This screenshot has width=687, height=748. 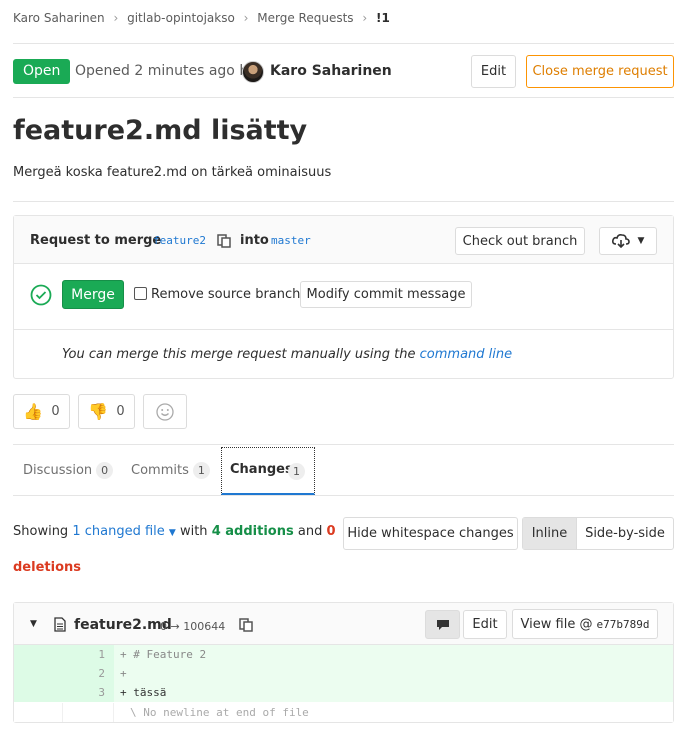 I want to click on changed-files-label: 1 changed file, so click(x=118, y=531).